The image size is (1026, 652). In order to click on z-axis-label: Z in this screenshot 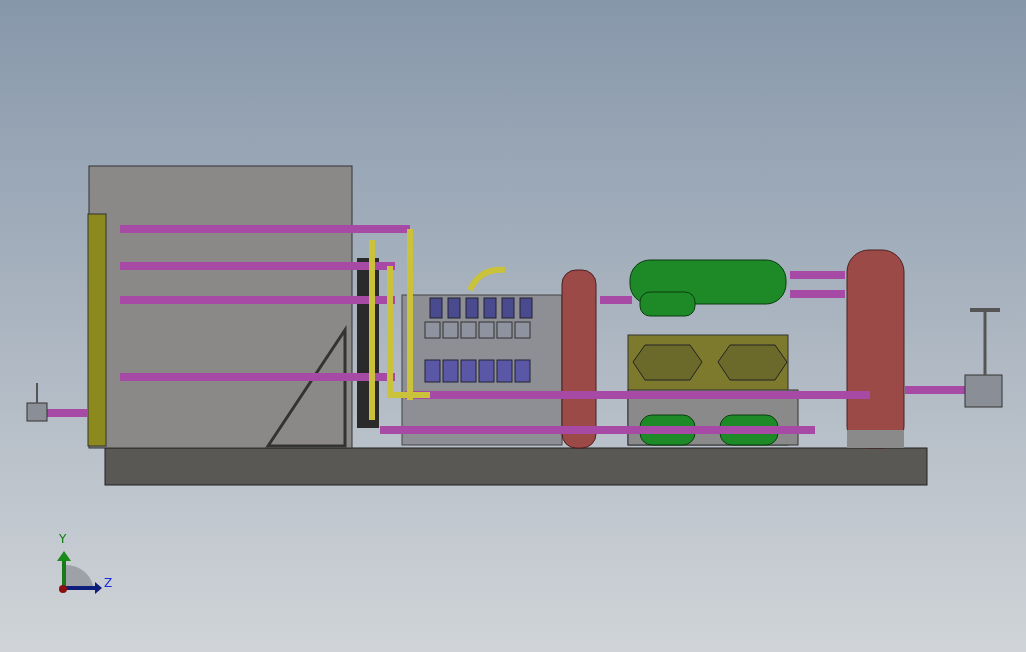, I will do `click(108, 583)`.